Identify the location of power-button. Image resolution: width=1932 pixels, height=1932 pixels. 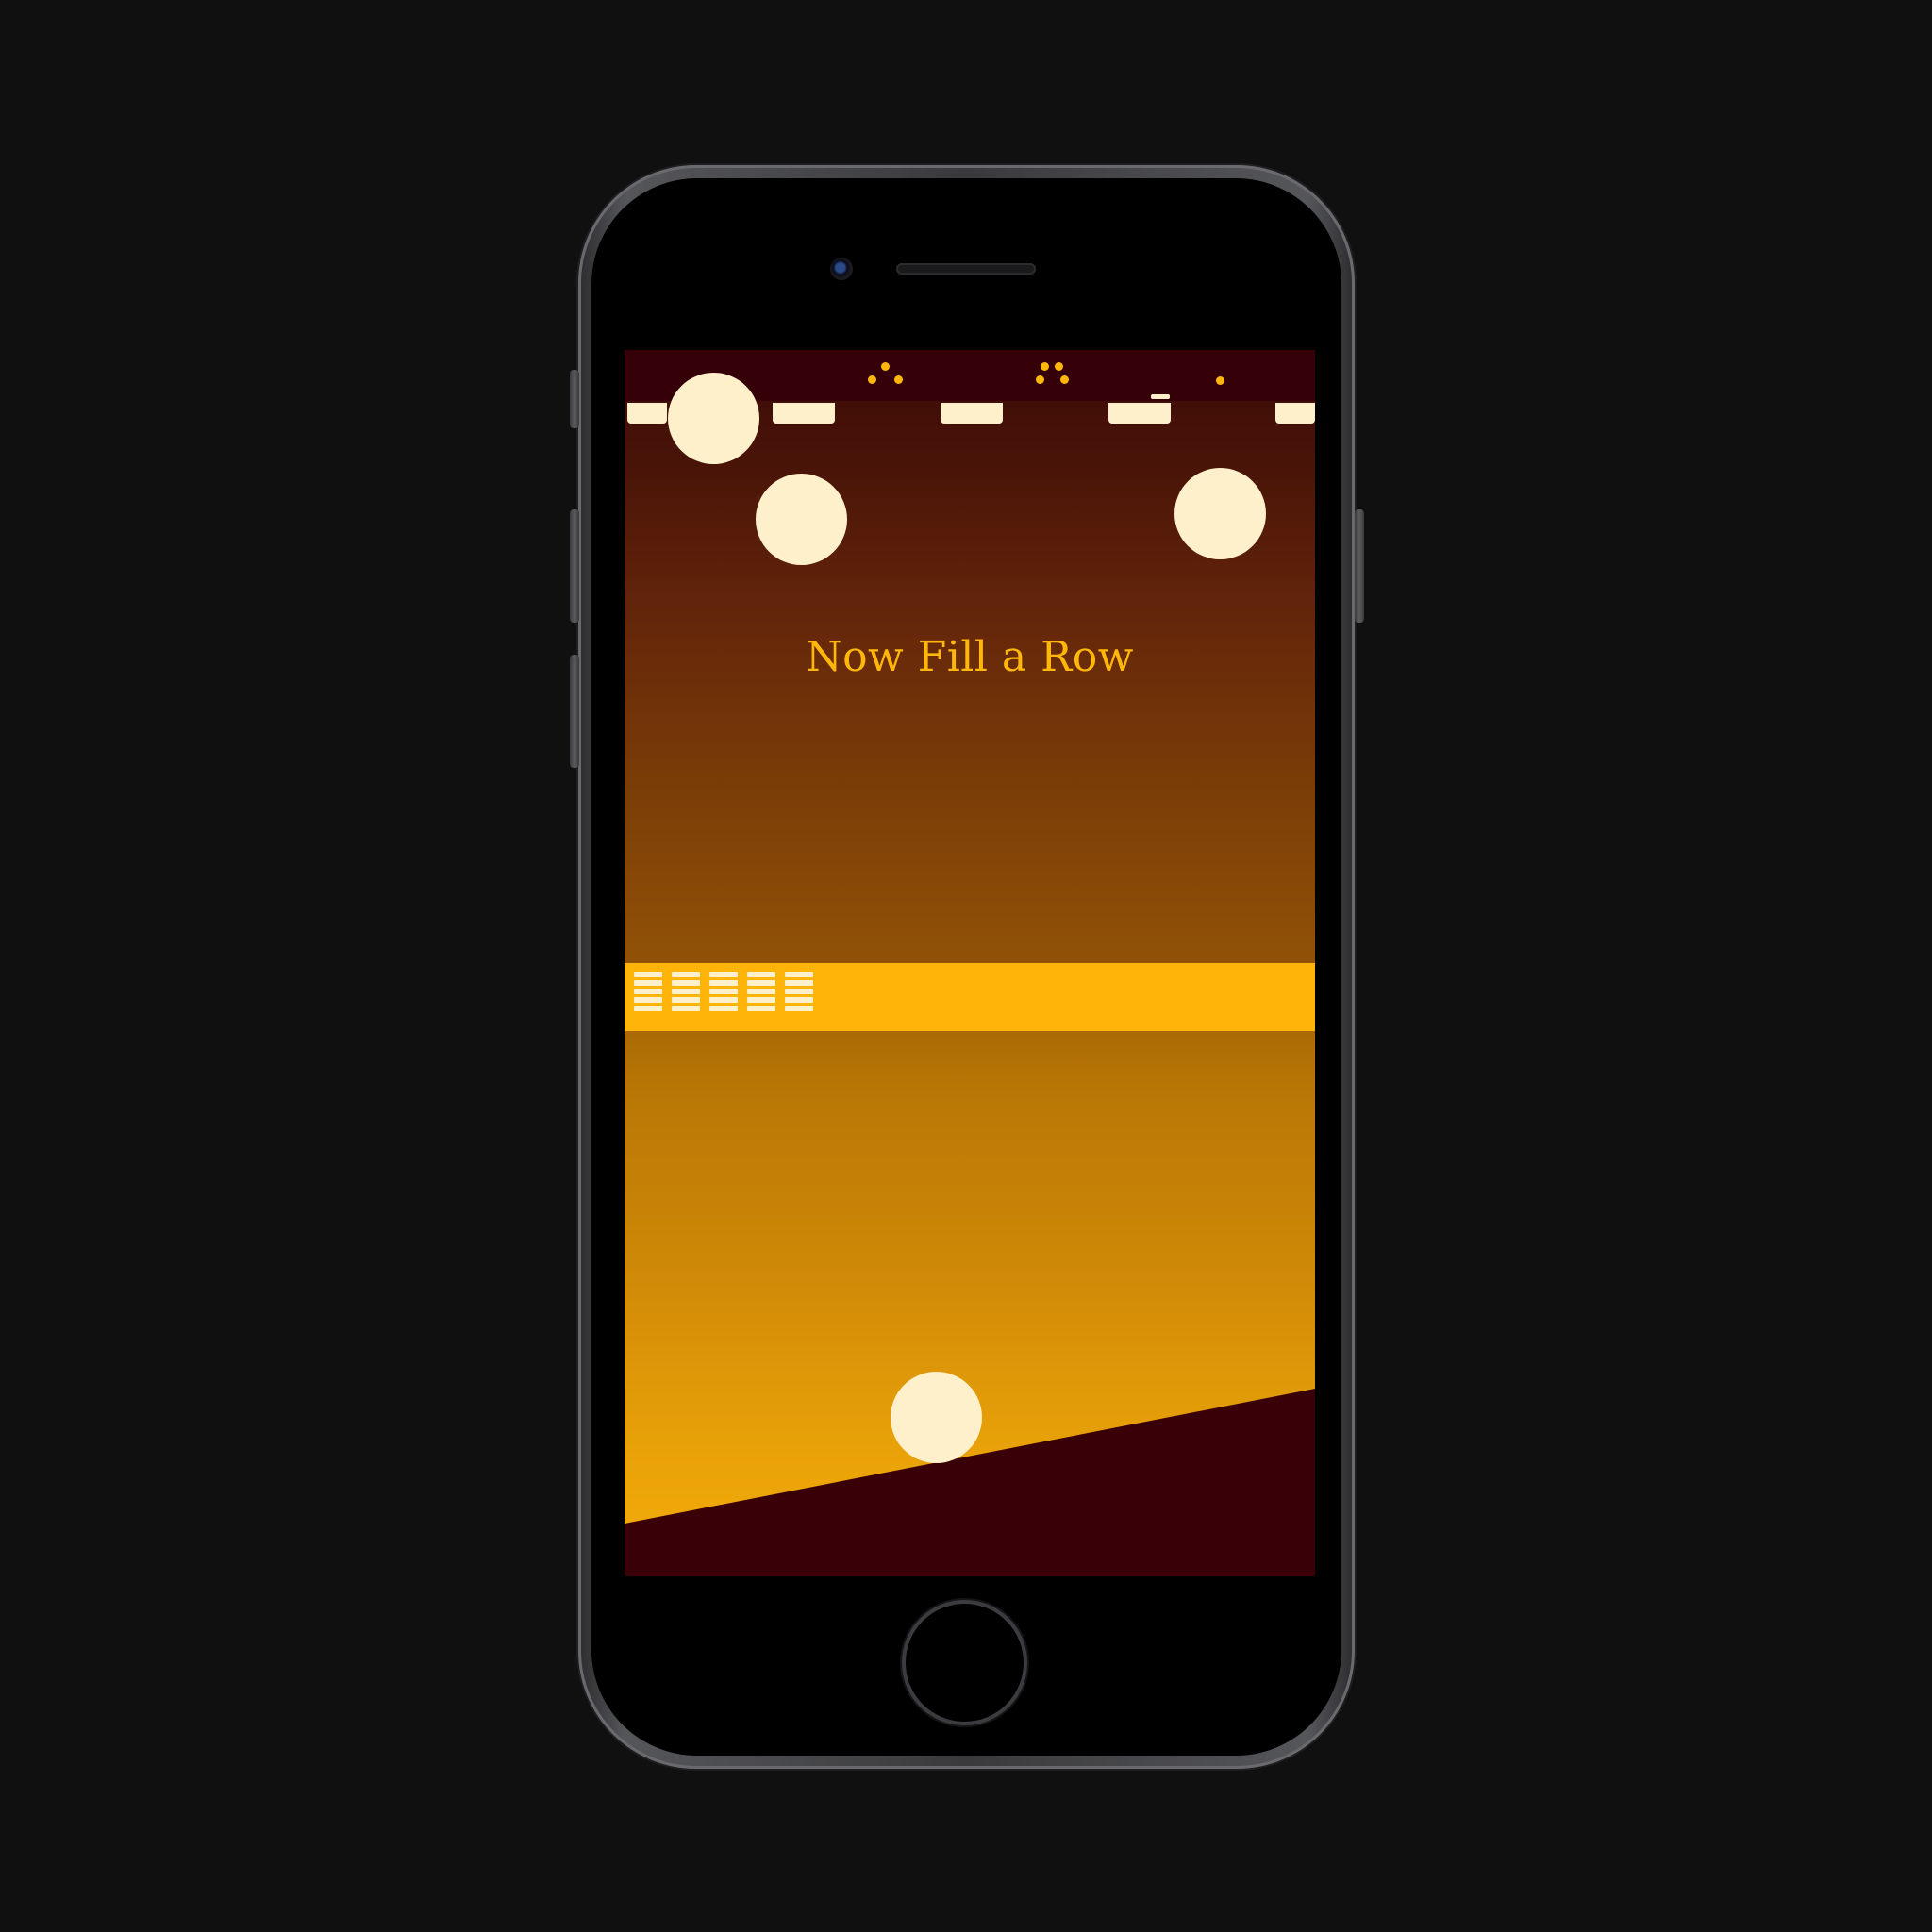
(1359, 566).